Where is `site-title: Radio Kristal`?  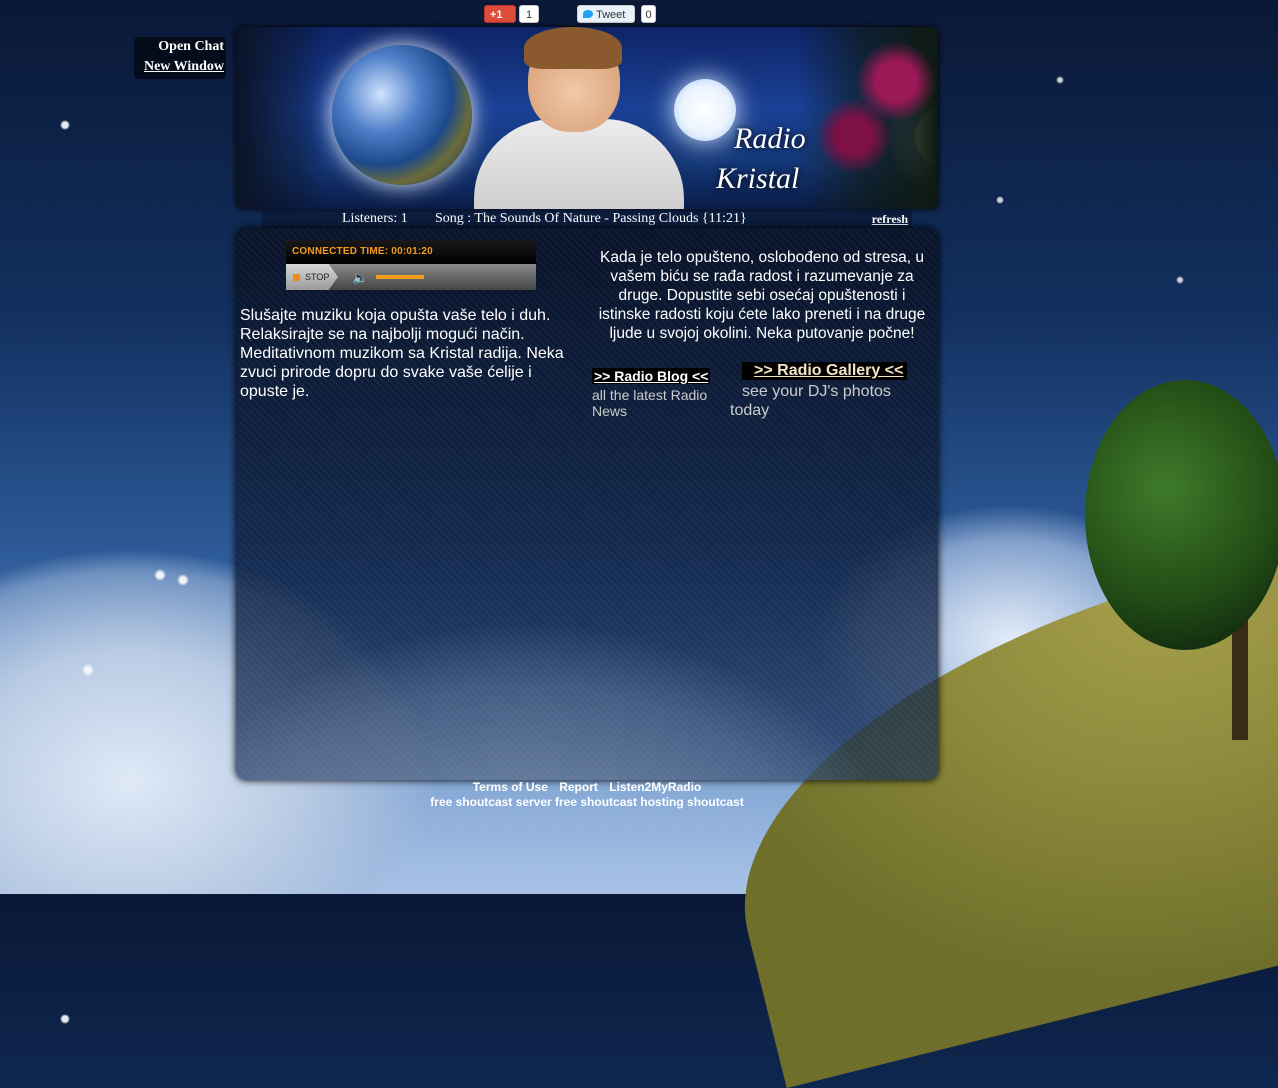 site-title: Radio Kristal is located at coordinates (761, 159).